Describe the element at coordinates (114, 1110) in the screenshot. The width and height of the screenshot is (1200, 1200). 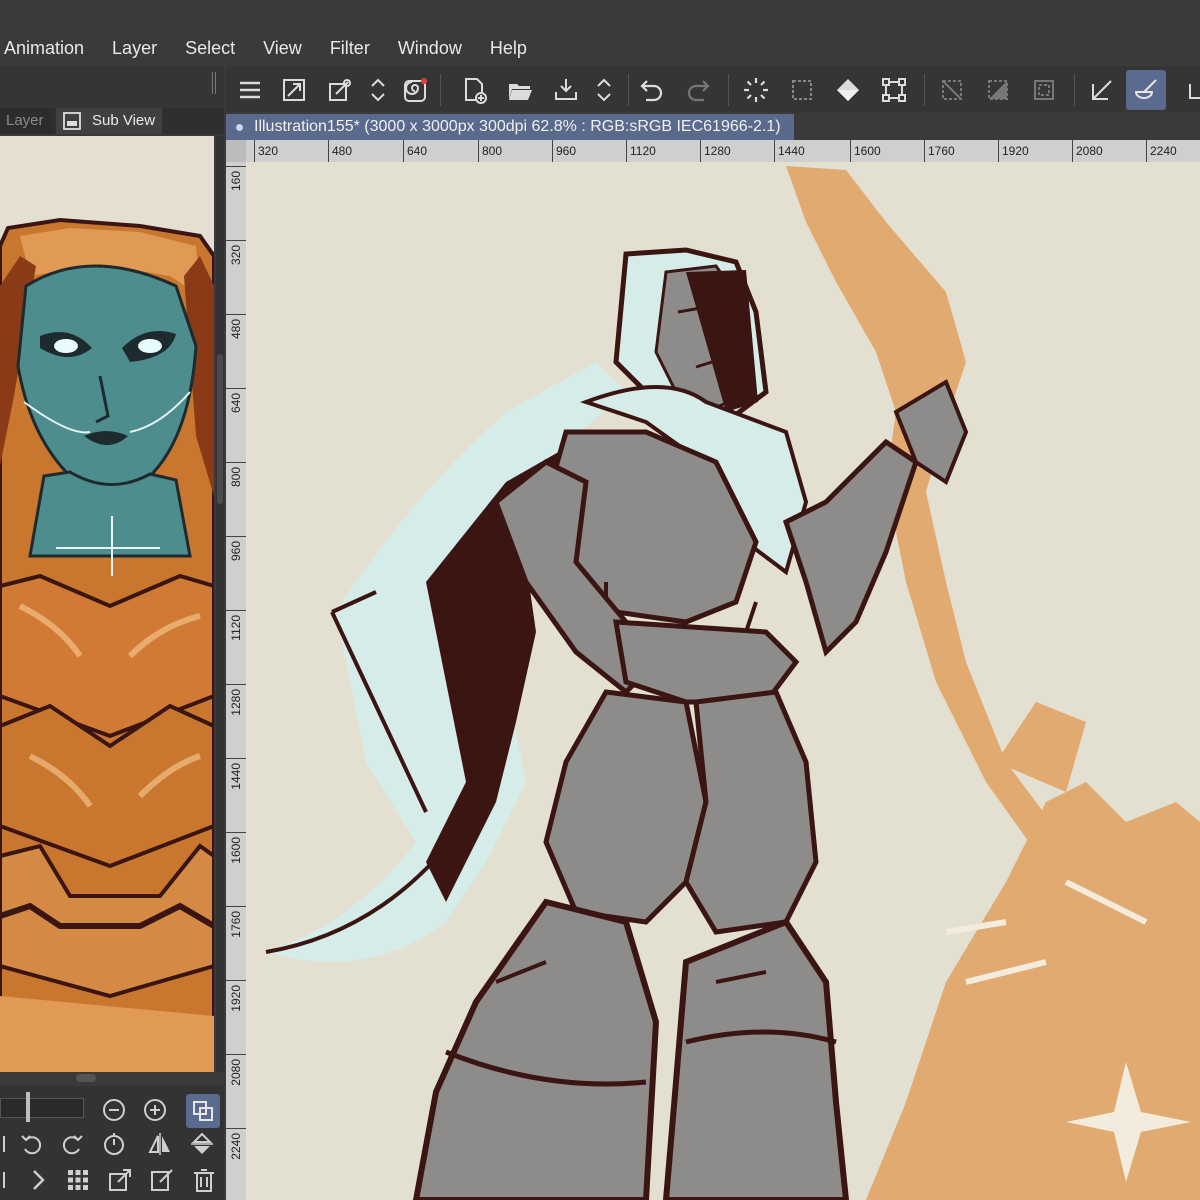
I see `zoom-out-icon` at that location.